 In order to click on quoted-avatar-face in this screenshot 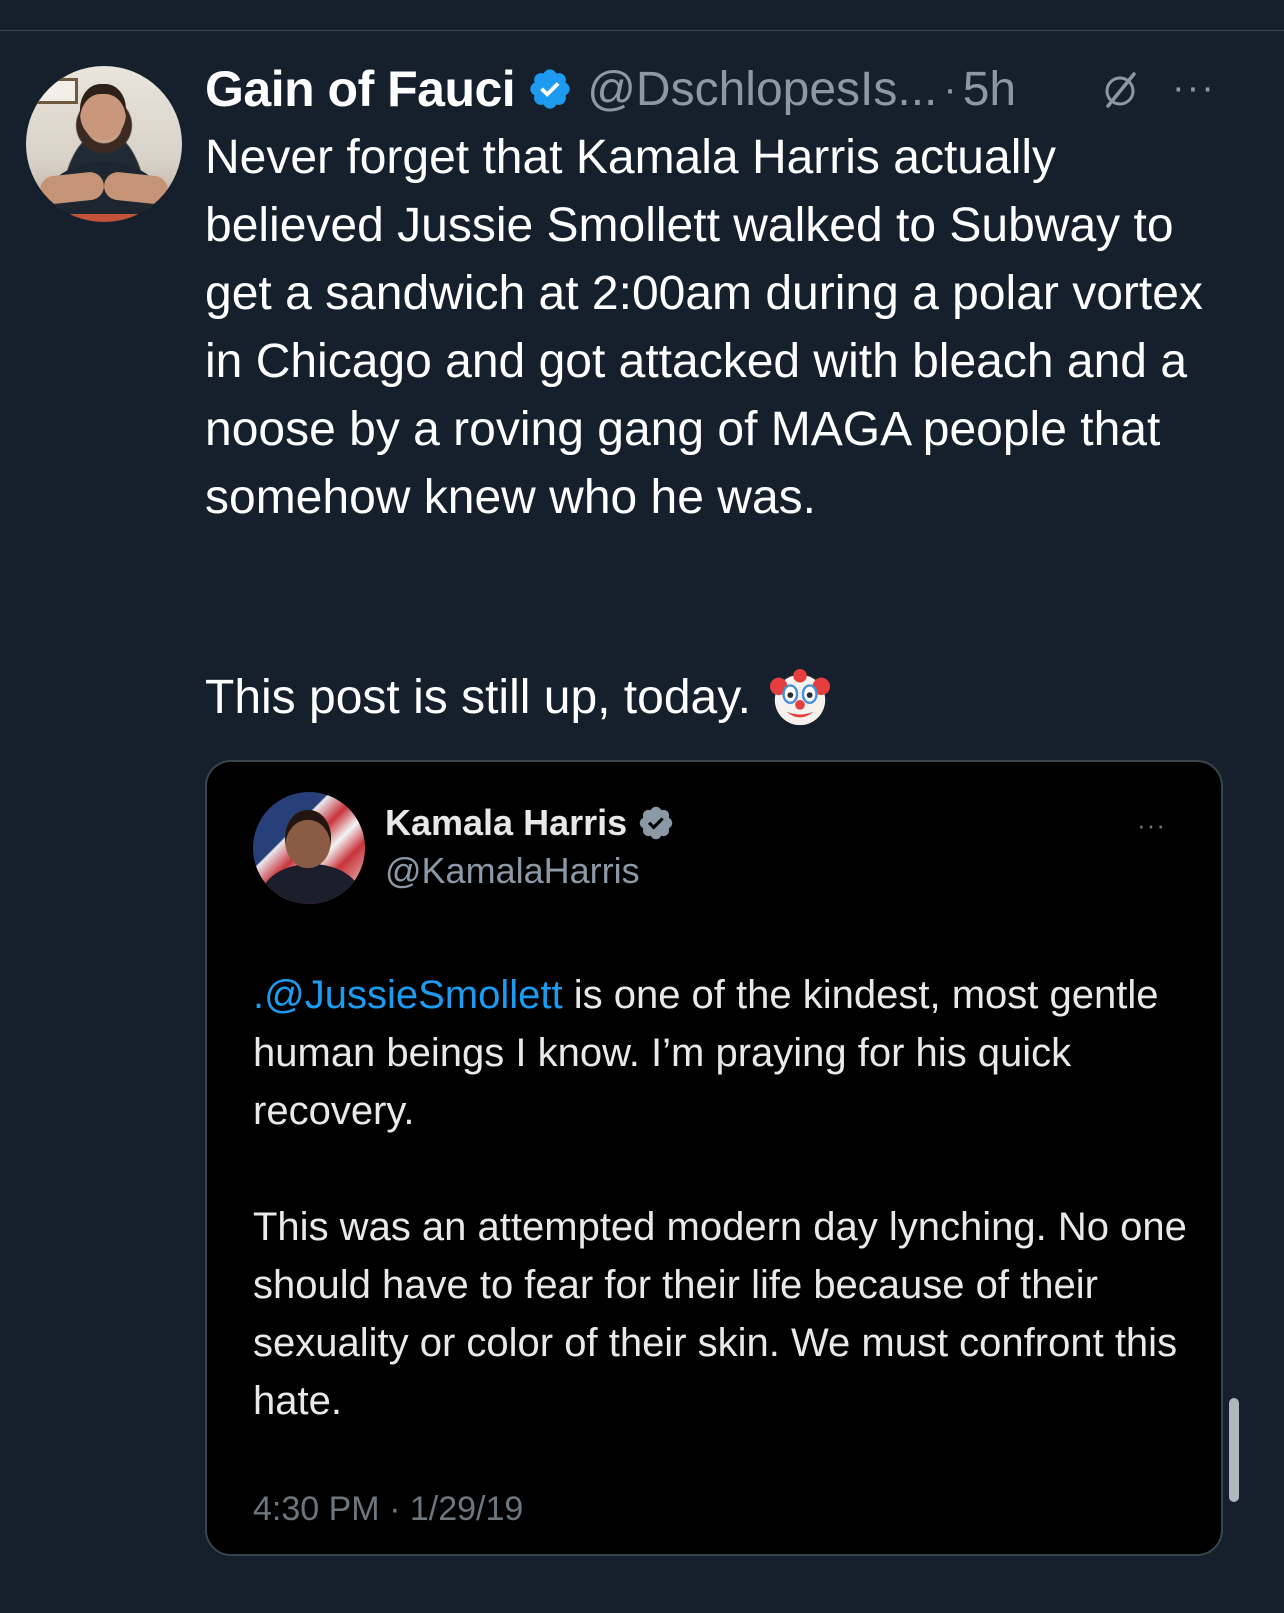, I will do `click(308, 839)`.